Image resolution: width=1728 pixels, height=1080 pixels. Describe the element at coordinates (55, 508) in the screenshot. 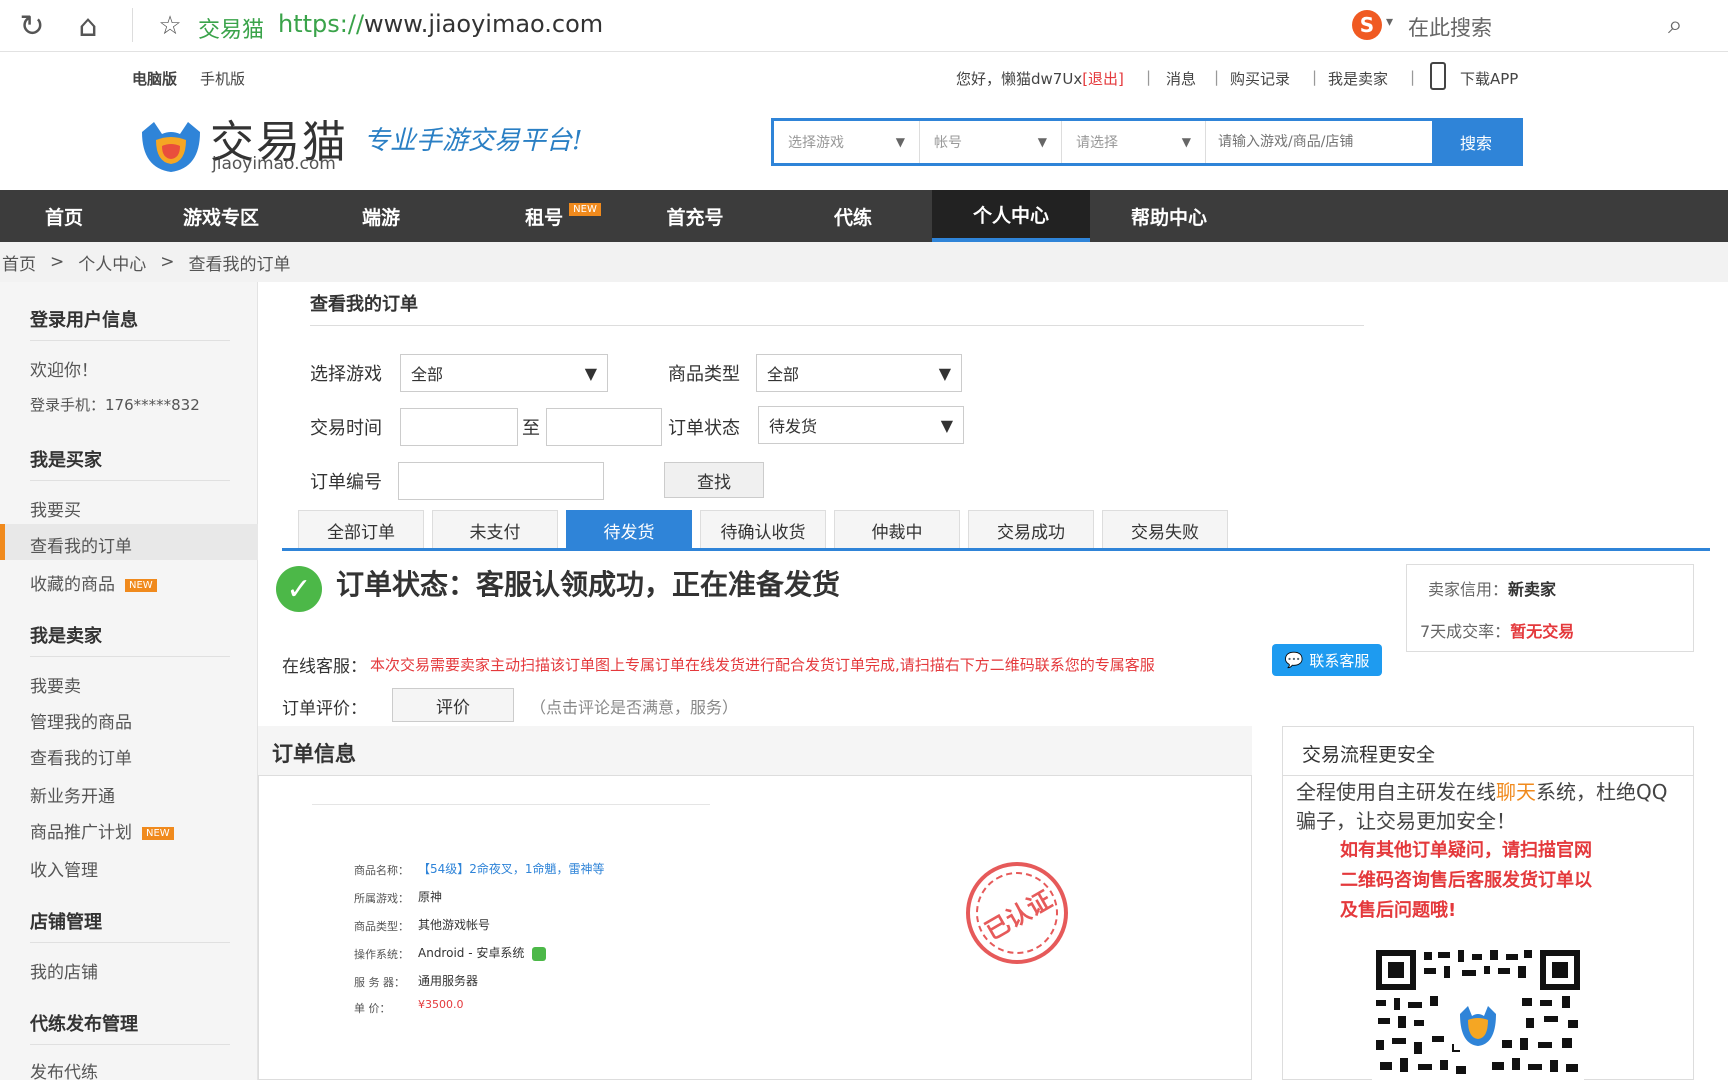

I see `sidebar-item-buy: 我要买` at that location.